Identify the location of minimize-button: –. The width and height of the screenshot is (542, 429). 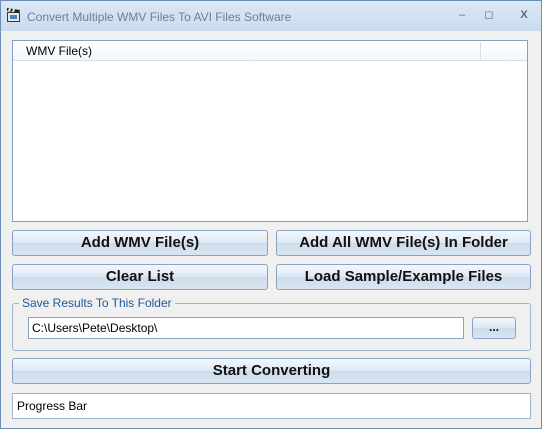
(462, 15).